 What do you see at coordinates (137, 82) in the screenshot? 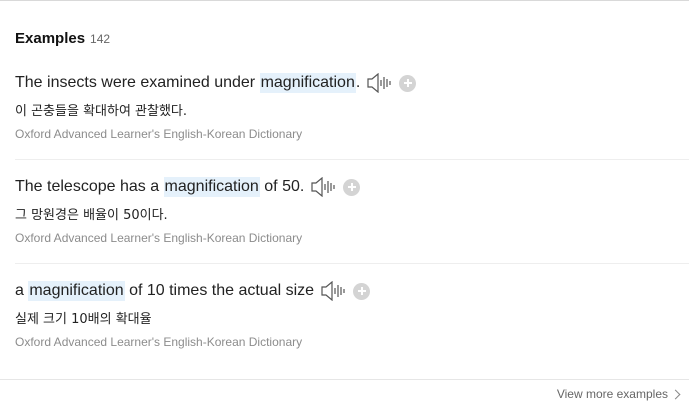
I see `sentence-text-before: The insects were examined under` at bounding box center [137, 82].